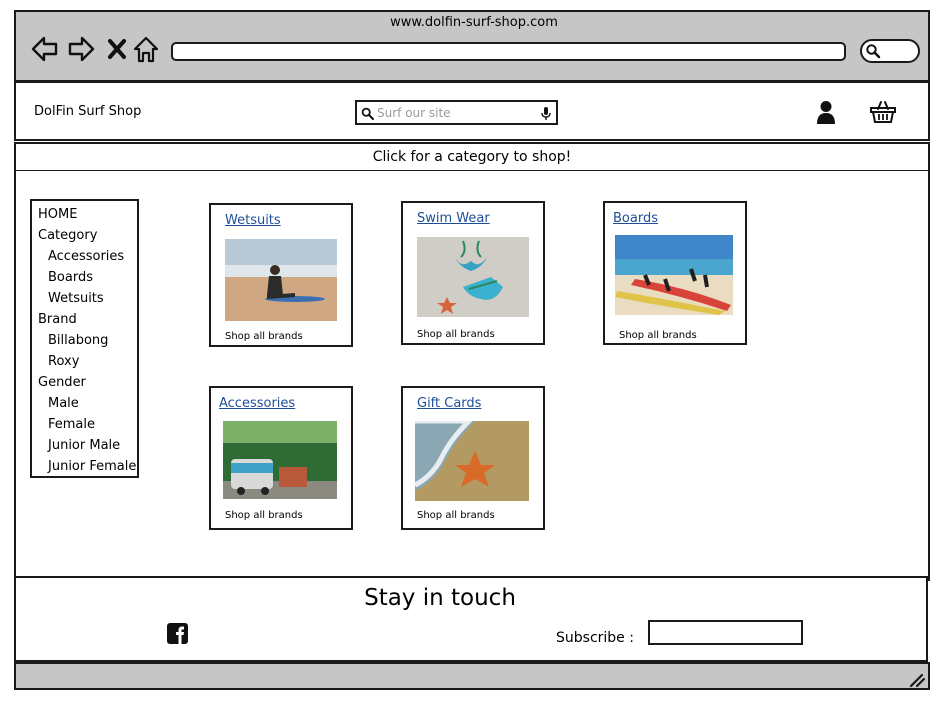 This screenshot has height=705, width=937. I want to click on category-card-gift-cards: Gift Cards Shop all brands, so click(473, 458).